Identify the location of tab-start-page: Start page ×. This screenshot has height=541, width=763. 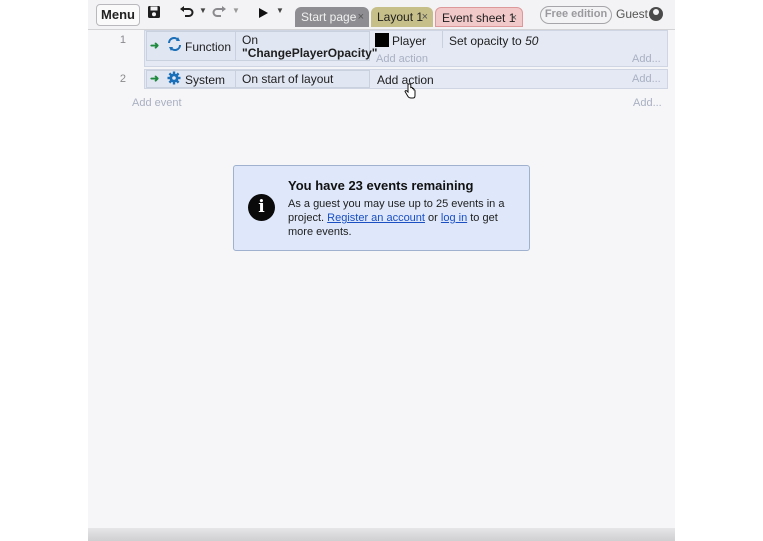
(332, 17).